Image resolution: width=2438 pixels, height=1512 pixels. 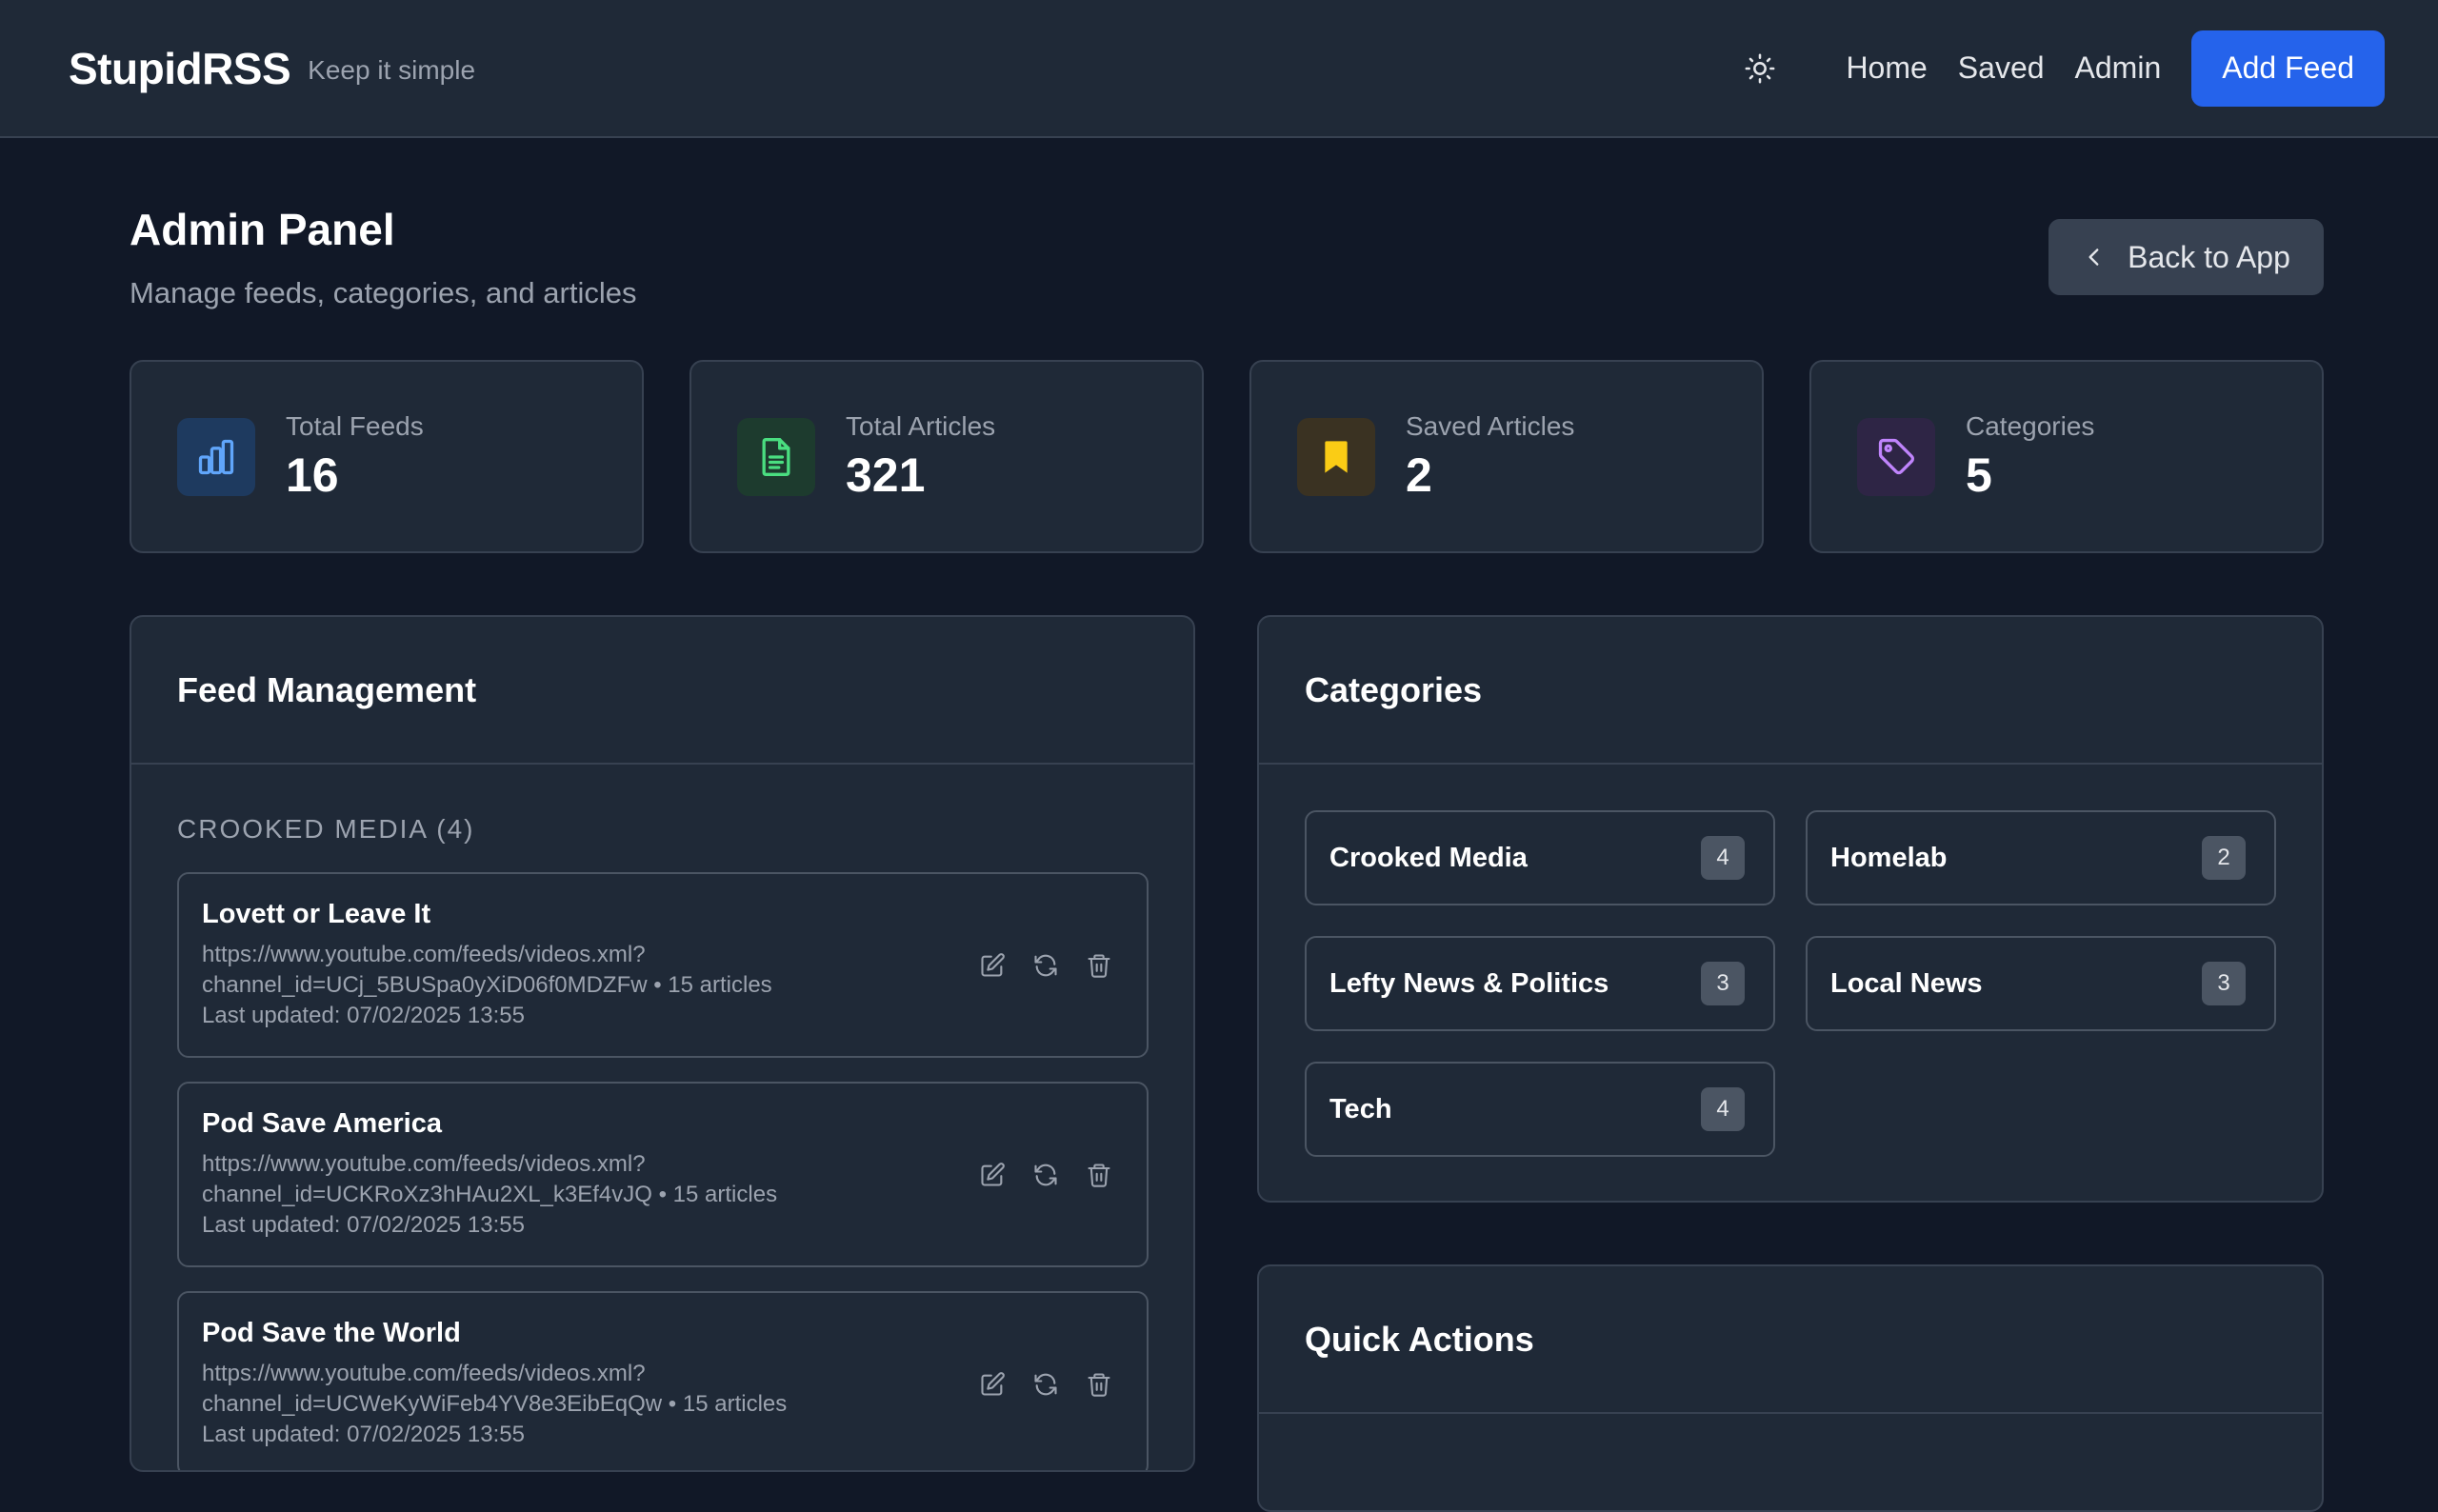 What do you see at coordinates (1896, 456) in the screenshot?
I see `tag-icon` at bounding box center [1896, 456].